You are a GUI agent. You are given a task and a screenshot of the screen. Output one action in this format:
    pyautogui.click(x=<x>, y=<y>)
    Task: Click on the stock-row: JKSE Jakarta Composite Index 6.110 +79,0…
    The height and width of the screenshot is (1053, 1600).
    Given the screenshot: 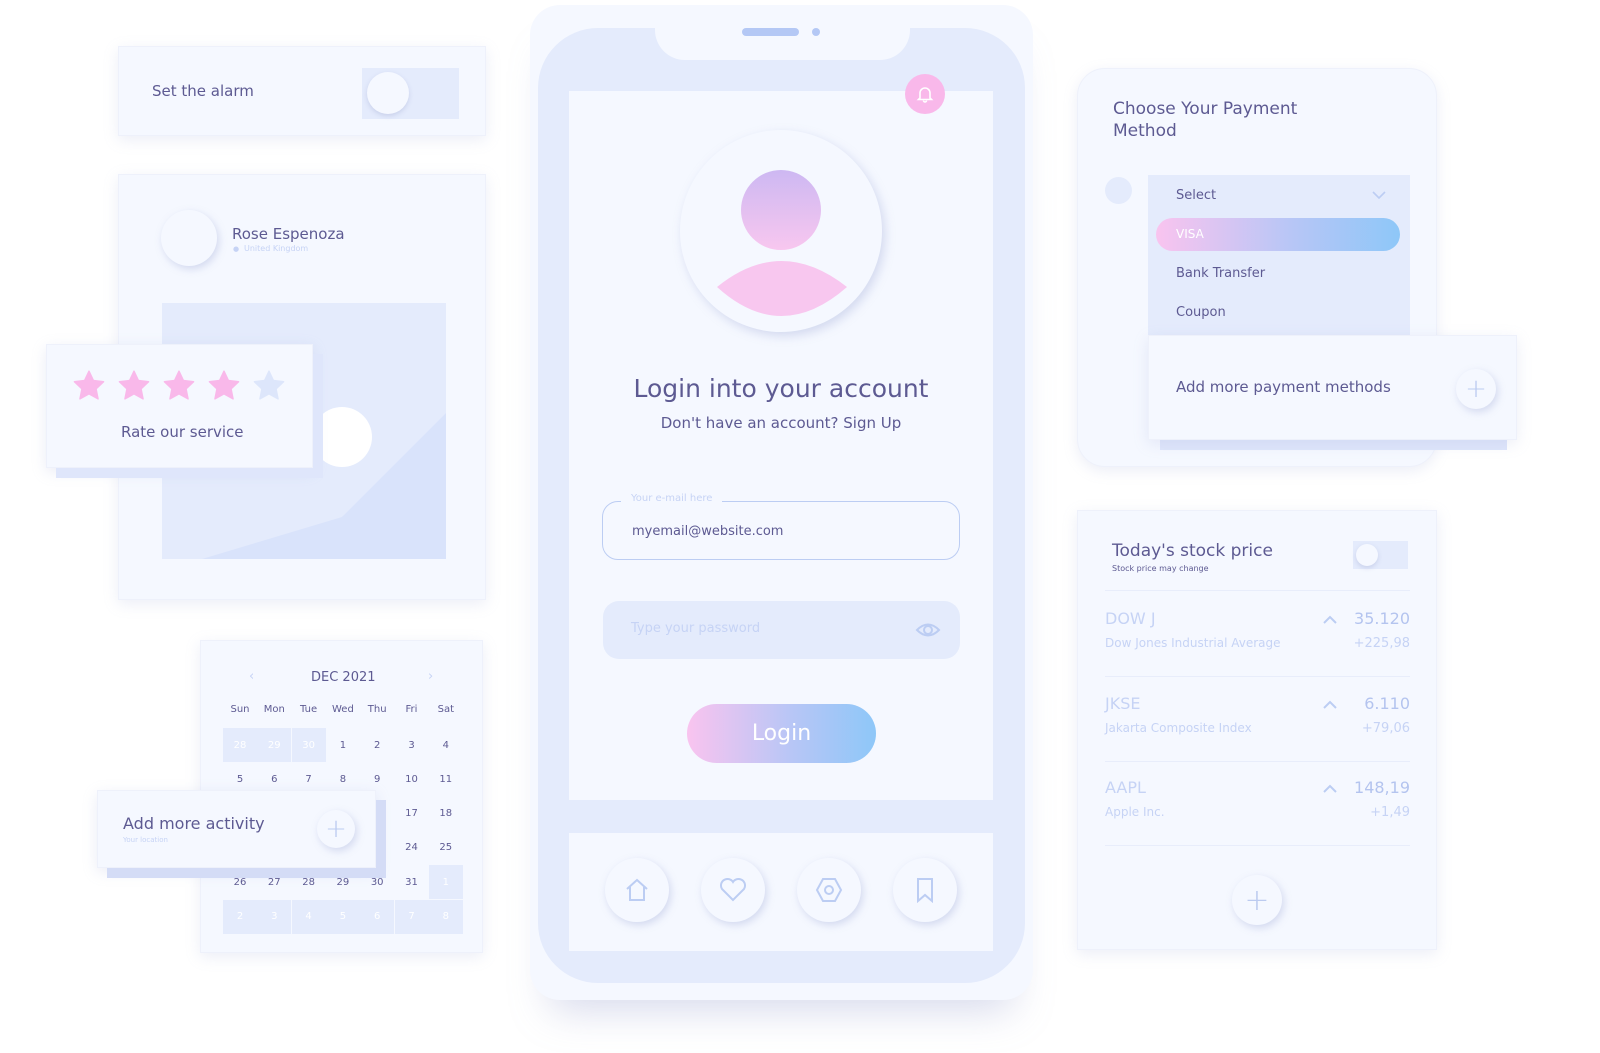 What is the action you would take?
    pyautogui.click(x=1257, y=727)
    